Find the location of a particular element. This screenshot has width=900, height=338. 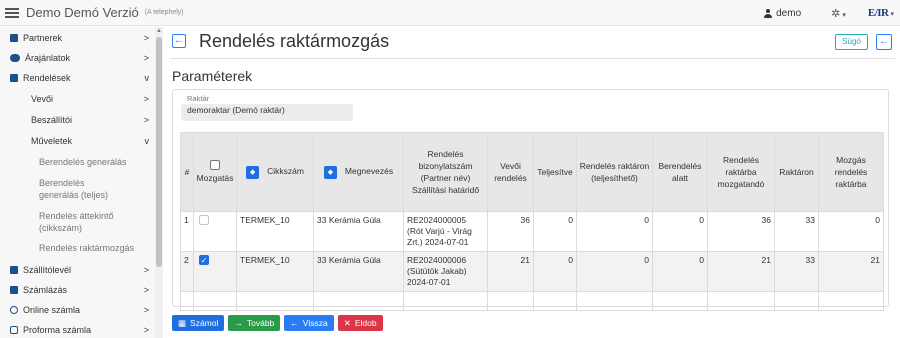

section-title: Paraméterek is located at coordinates (212, 76).